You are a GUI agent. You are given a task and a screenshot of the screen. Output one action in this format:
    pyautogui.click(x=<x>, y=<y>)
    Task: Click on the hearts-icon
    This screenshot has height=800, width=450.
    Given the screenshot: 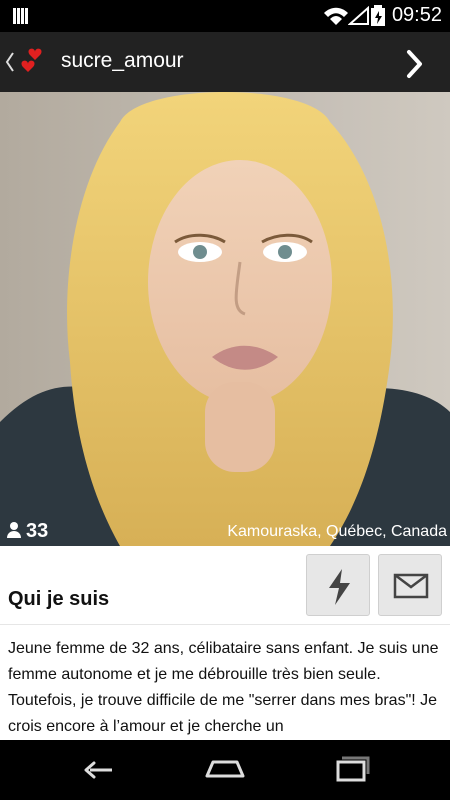 What is the action you would take?
    pyautogui.click(x=31, y=60)
    